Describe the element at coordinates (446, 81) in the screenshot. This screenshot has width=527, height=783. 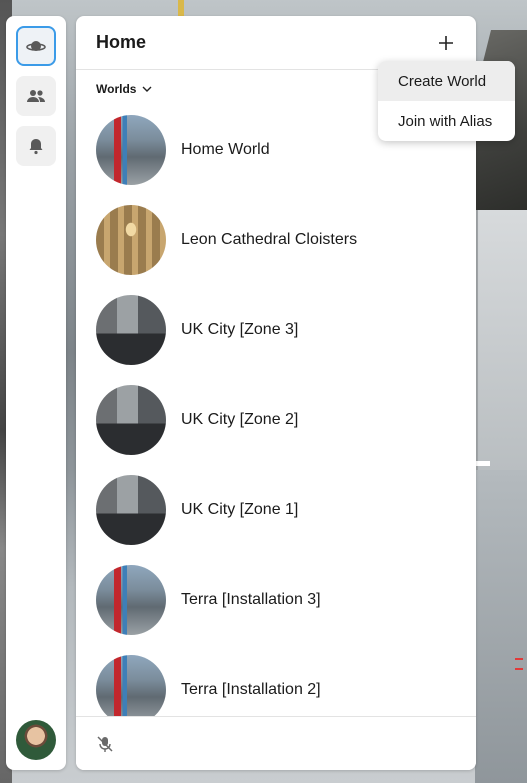
I see `menu-item-create-world: Create World` at that location.